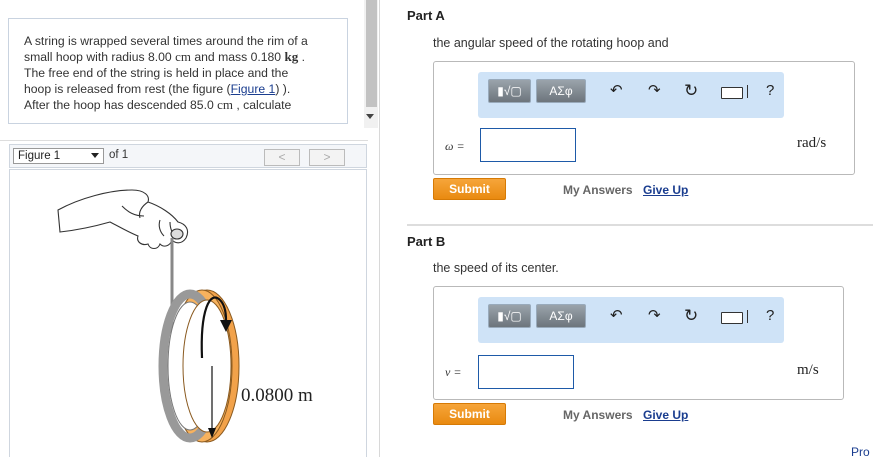  Describe the element at coordinates (370, 116) in the screenshot. I see `scroll-down-arrow-icon` at that location.